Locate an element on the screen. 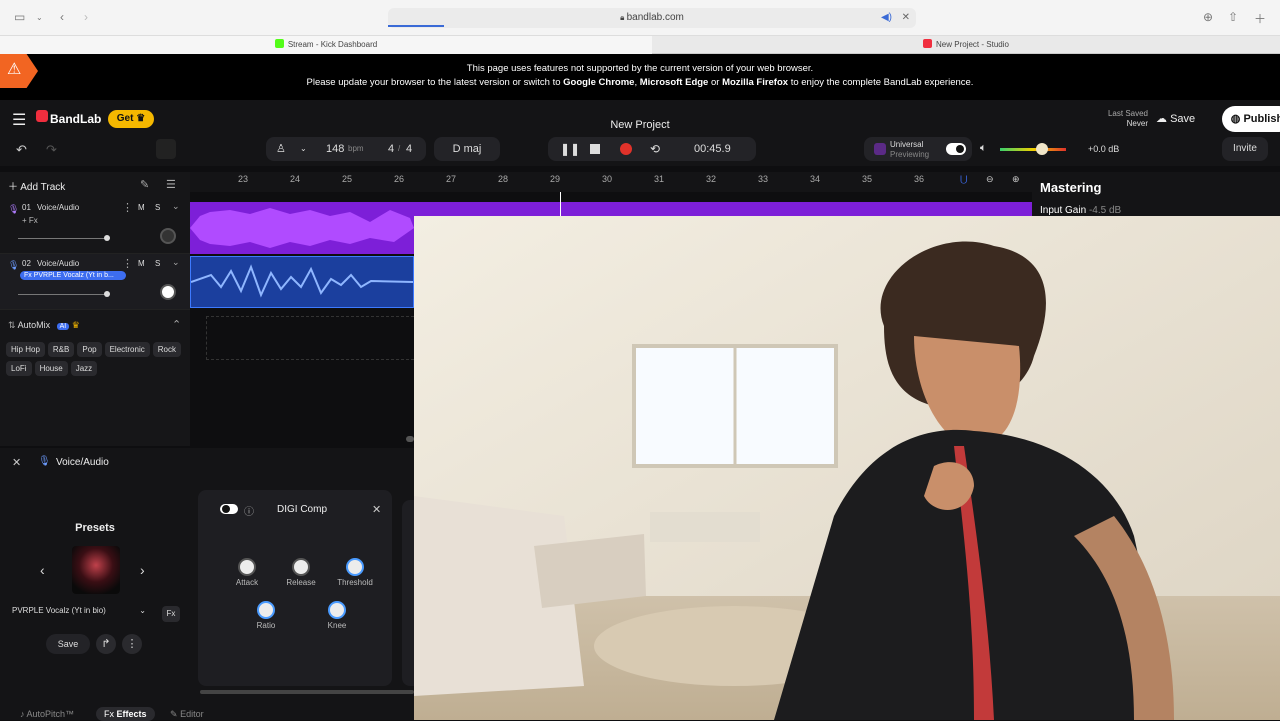 Image resolution: width=1280 pixels, height=721 pixels. info-icon: ⓘ is located at coordinates (249, 510).